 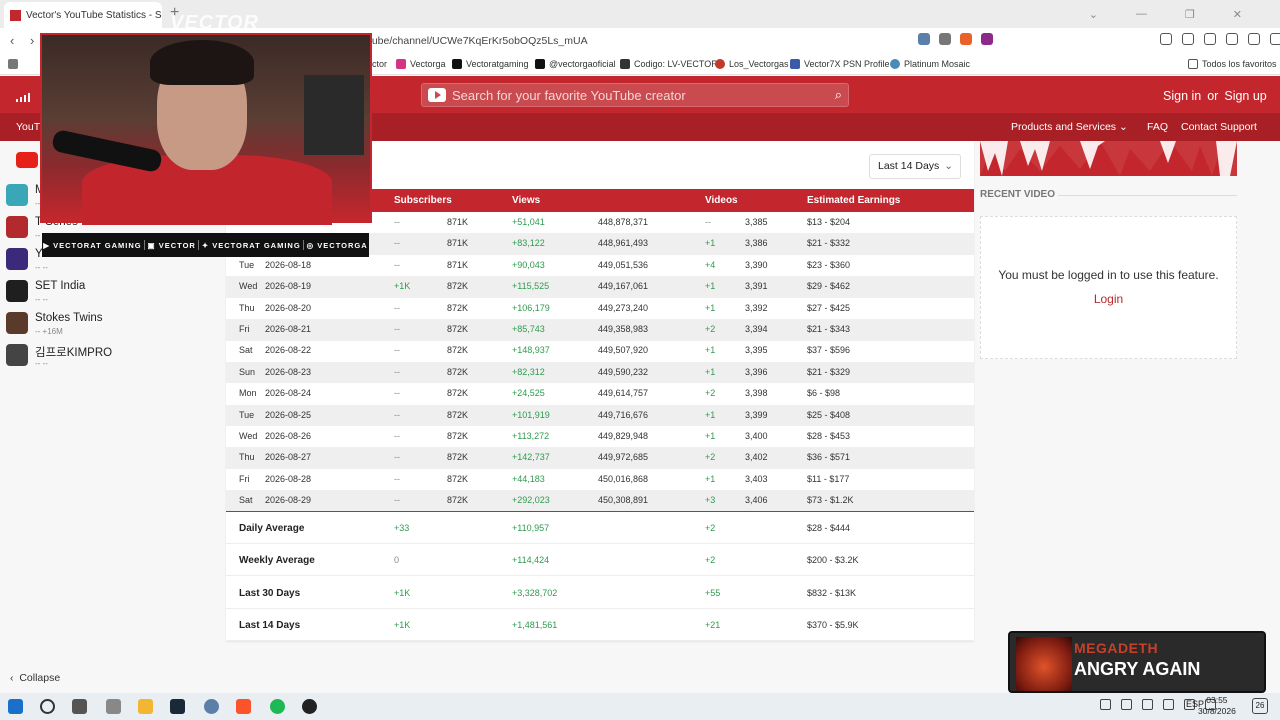 What do you see at coordinates (756, 350) in the screenshot?
I see `row-videos: 3,395` at bounding box center [756, 350].